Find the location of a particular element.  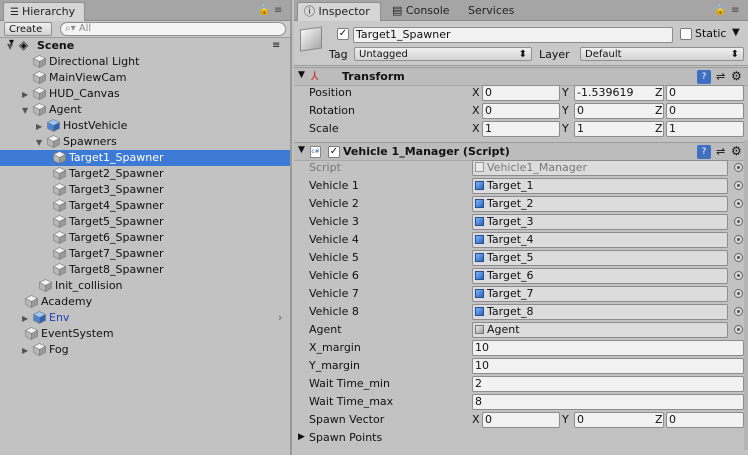

hierarchy-item: ▶ HostVehicle is located at coordinates (145, 126).